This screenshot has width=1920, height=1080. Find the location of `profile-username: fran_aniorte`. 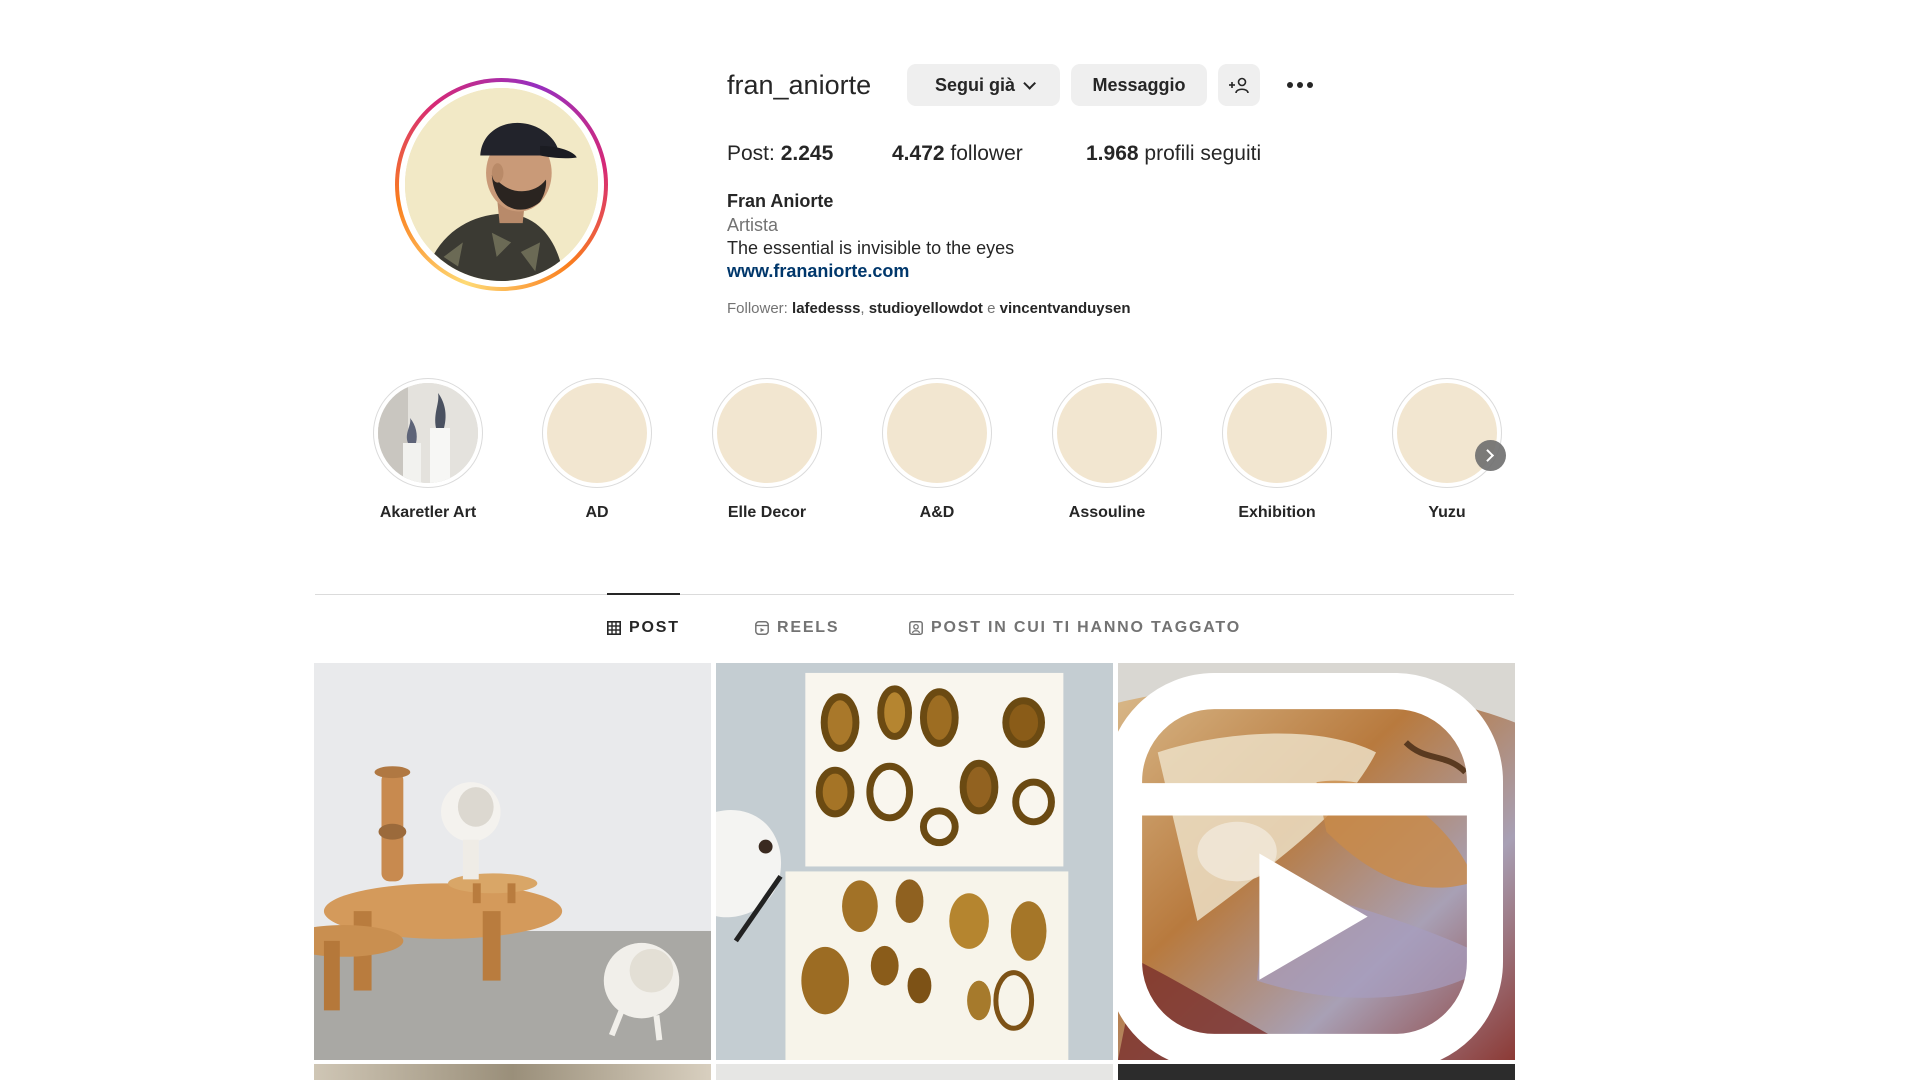

profile-username: fran_aniorte is located at coordinates (799, 85).